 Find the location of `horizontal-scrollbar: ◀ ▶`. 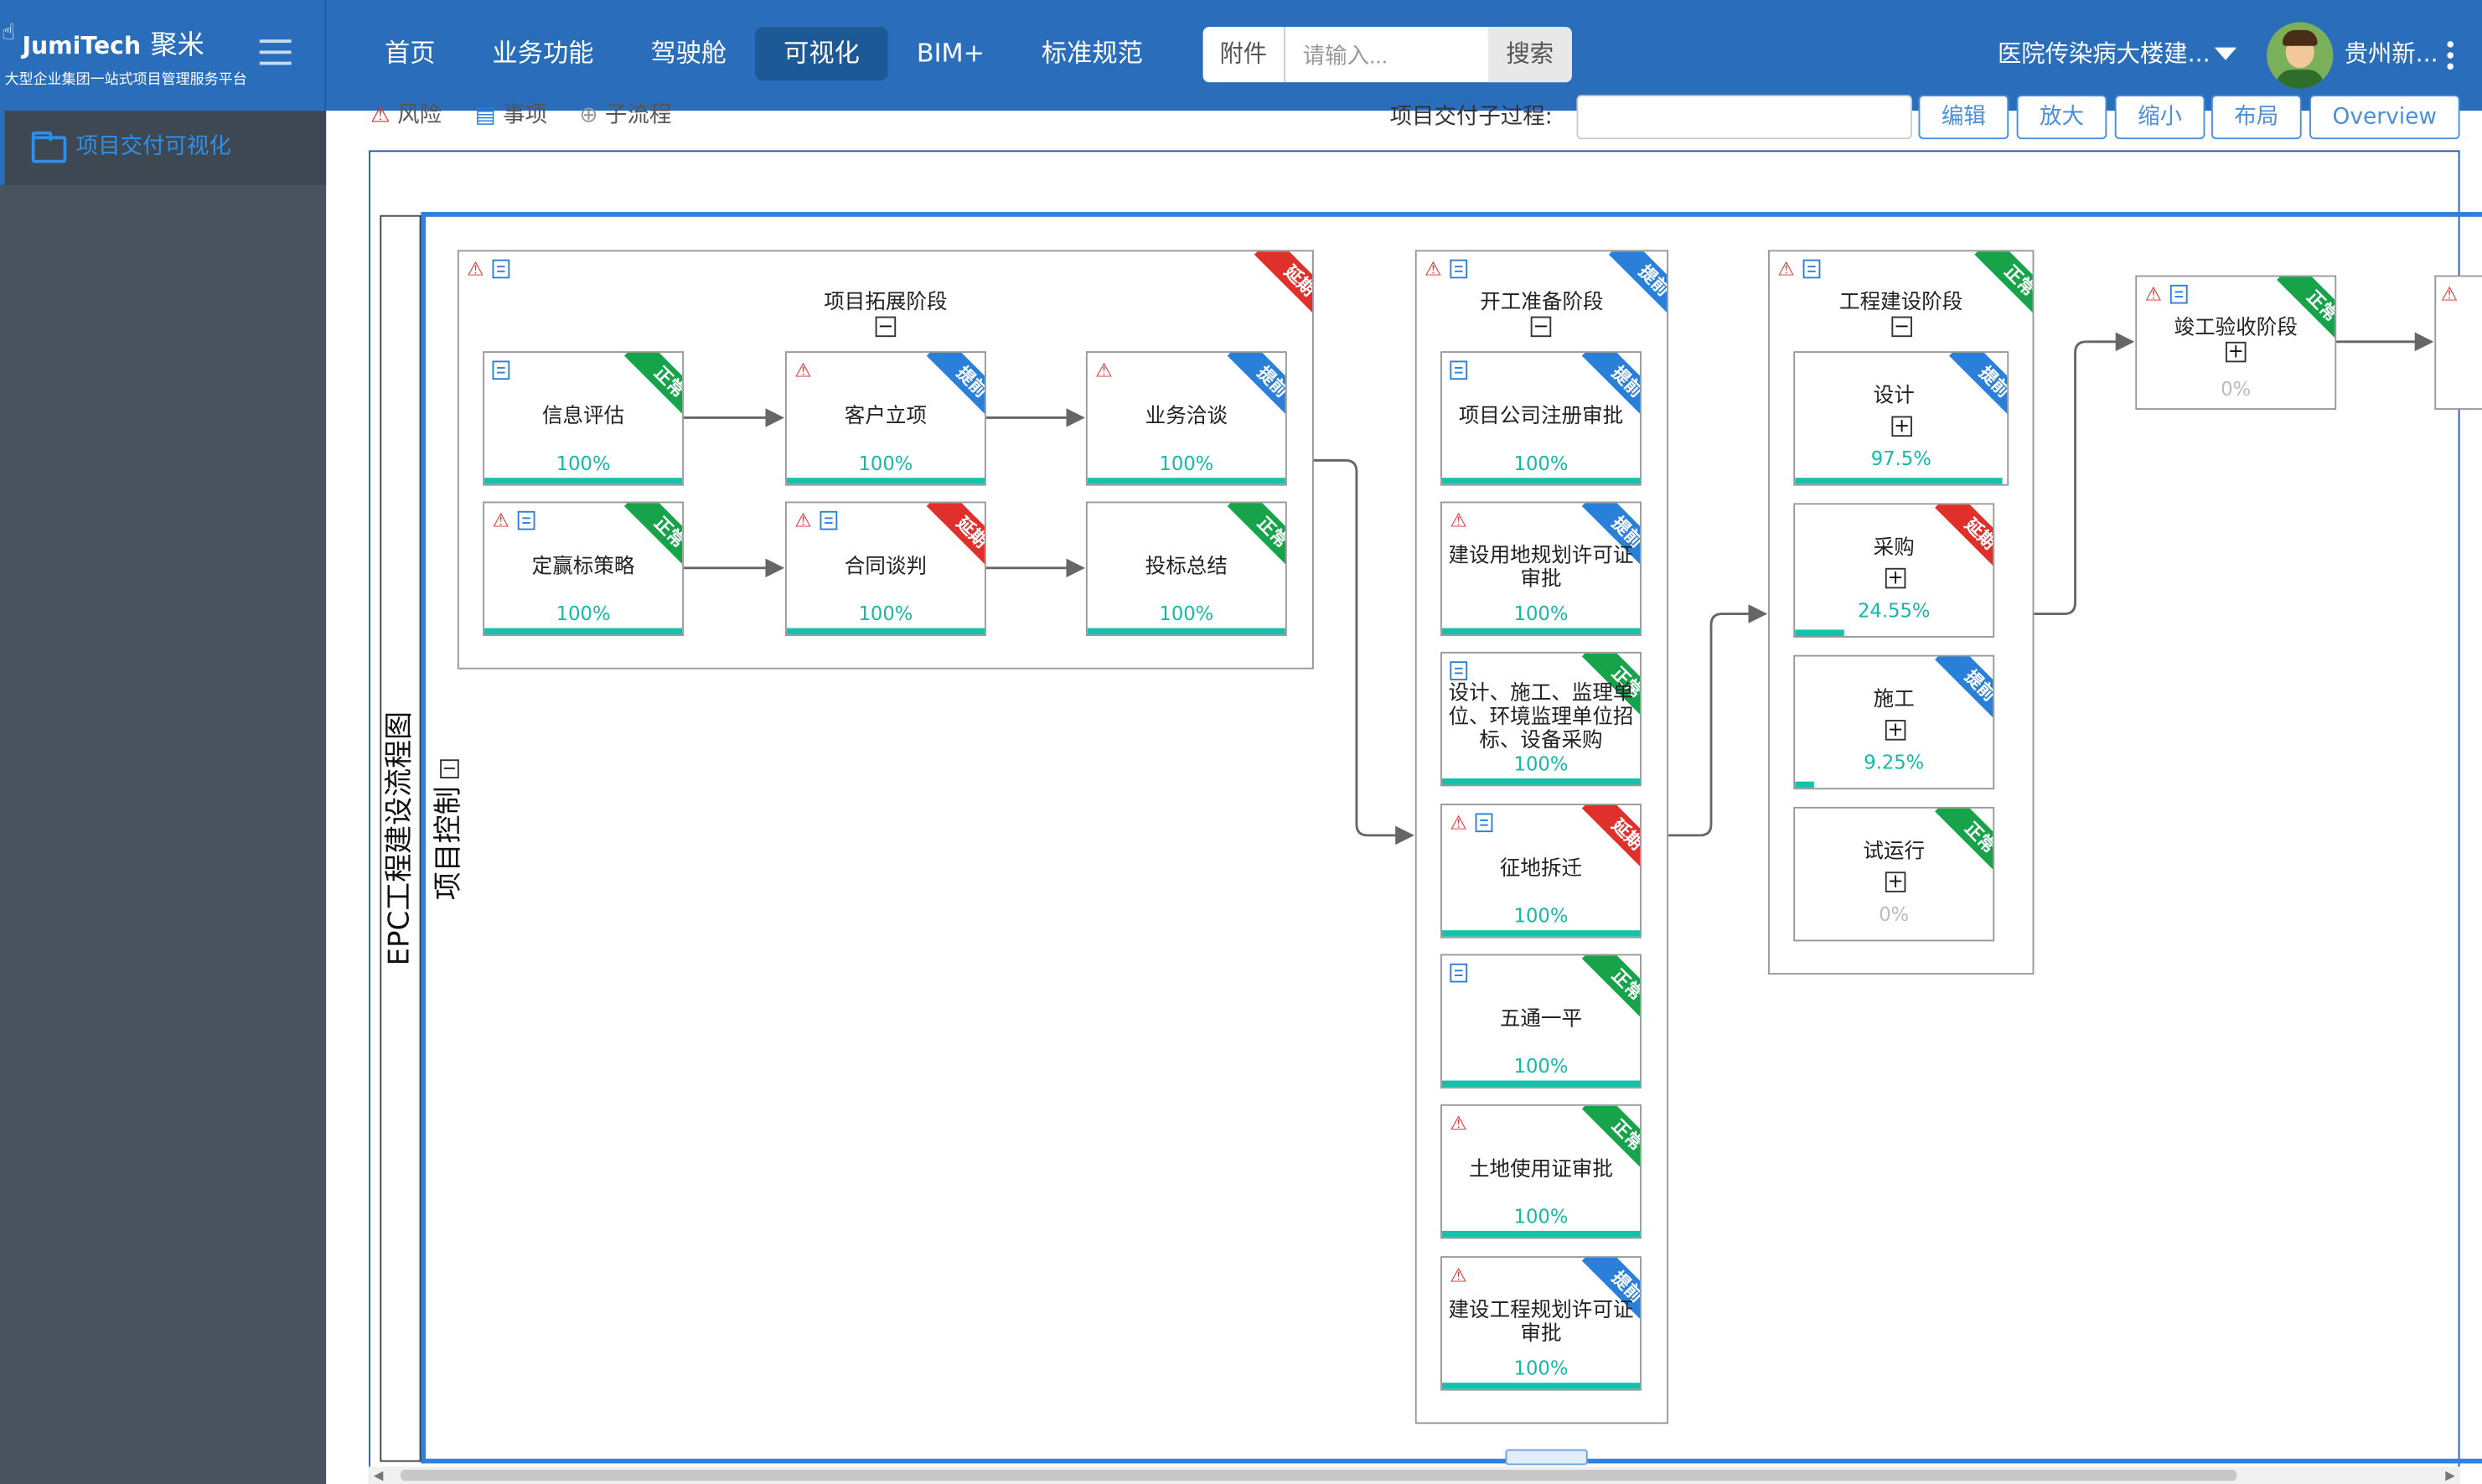

horizontal-scrollbar: ◀ ▶ is located at coordinates (1414, 1475).